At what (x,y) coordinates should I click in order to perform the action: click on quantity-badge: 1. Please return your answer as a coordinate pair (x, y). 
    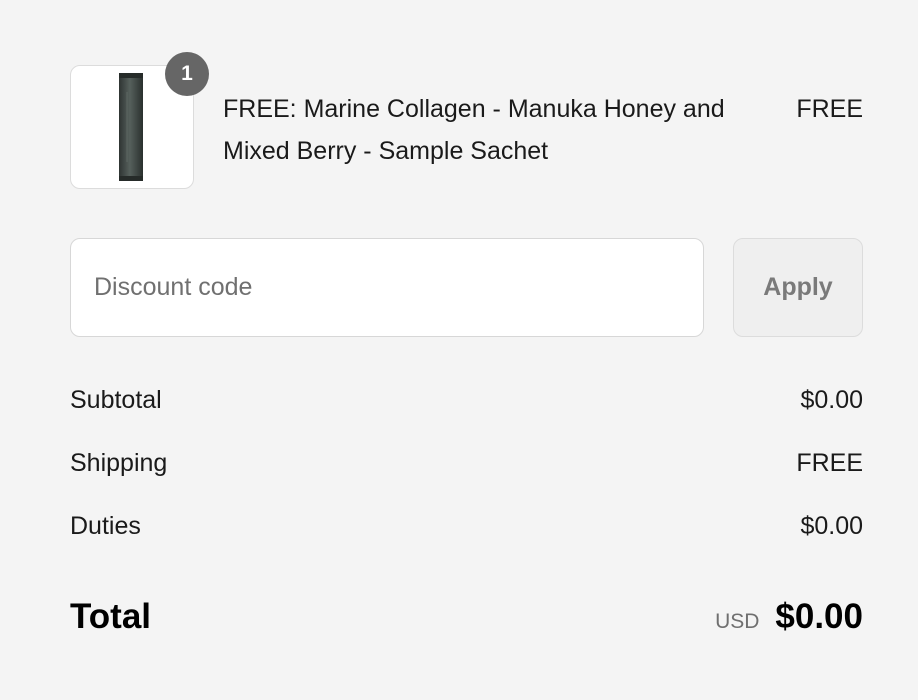
    Looking at the image, I should click on (187, 74).